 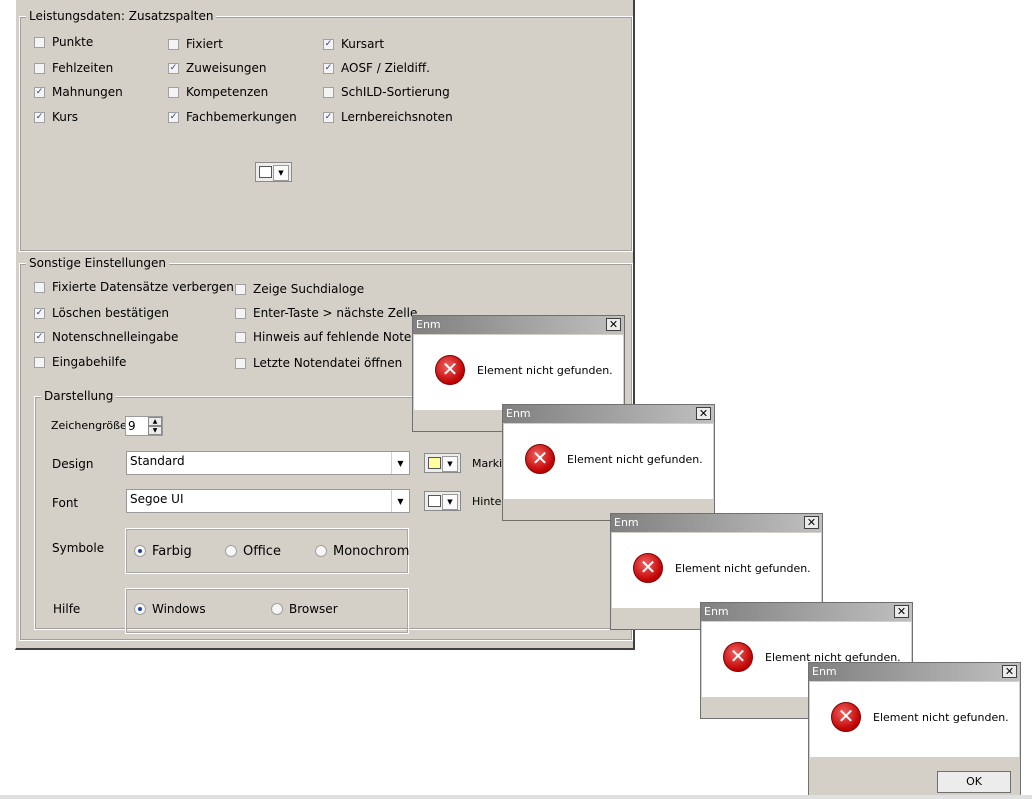 I want to click on checkbox-fehlzeiten: Fehlzeiten, so click(x=73, y=68).